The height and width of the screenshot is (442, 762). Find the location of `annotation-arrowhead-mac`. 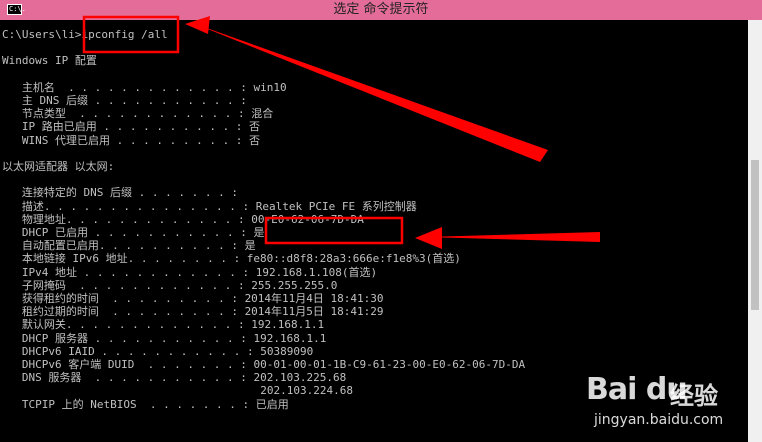

annotation-arrowhead-mac is located at coordinates (428, 238).